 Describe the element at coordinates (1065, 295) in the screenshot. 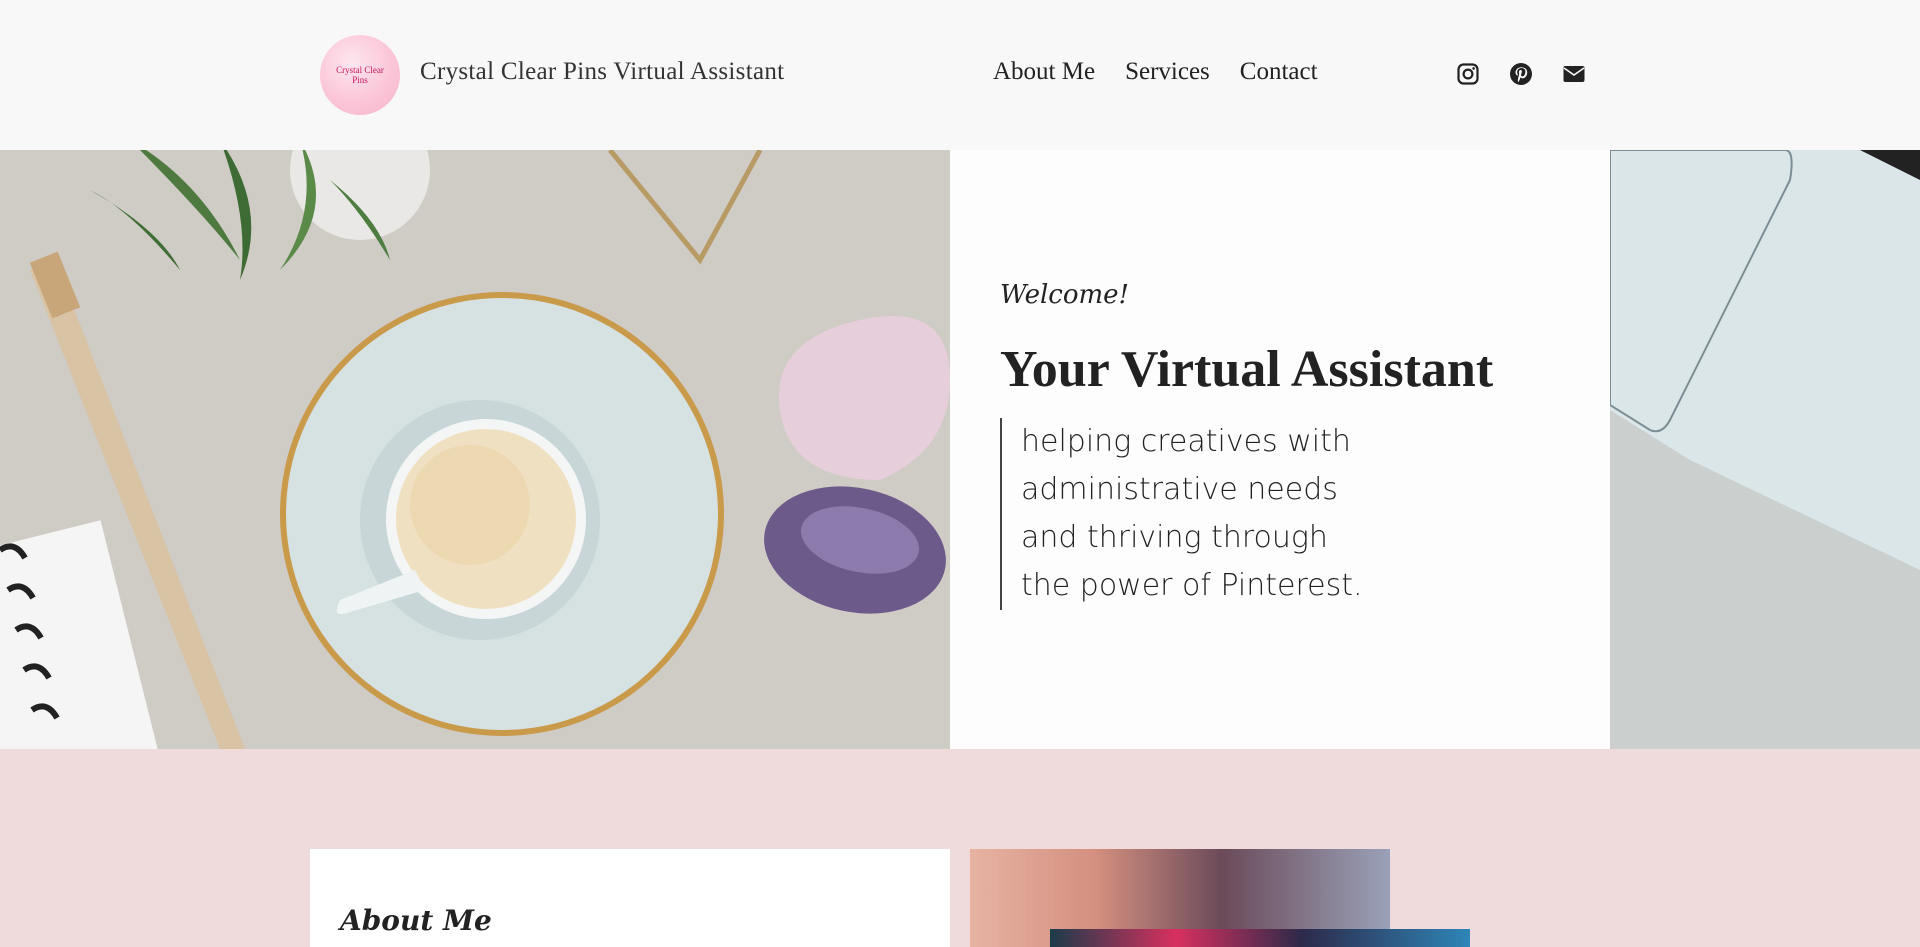

I see `welcome-text: Welcome!` at that location.